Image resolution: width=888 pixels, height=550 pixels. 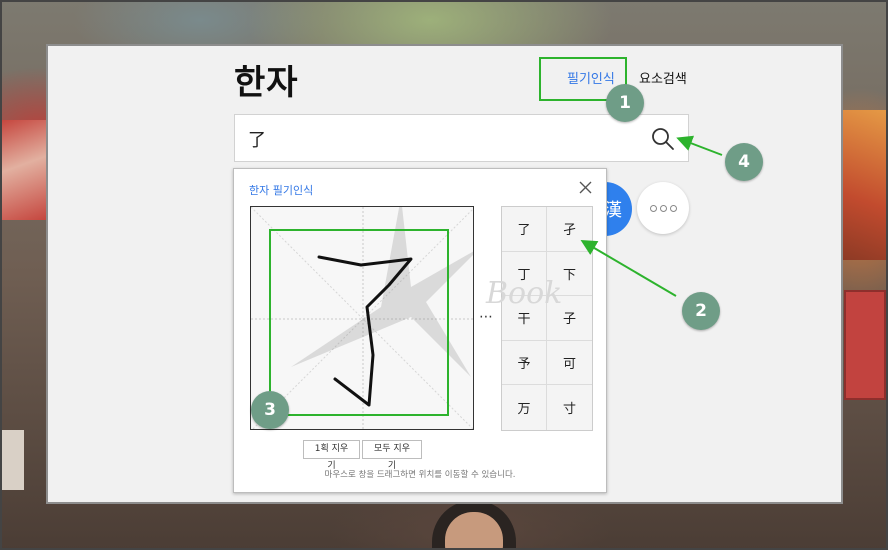 What do you see at coordinates (13, 460) in the screenshot?
I see `background-sign-left` at bounding box center [13, 460].